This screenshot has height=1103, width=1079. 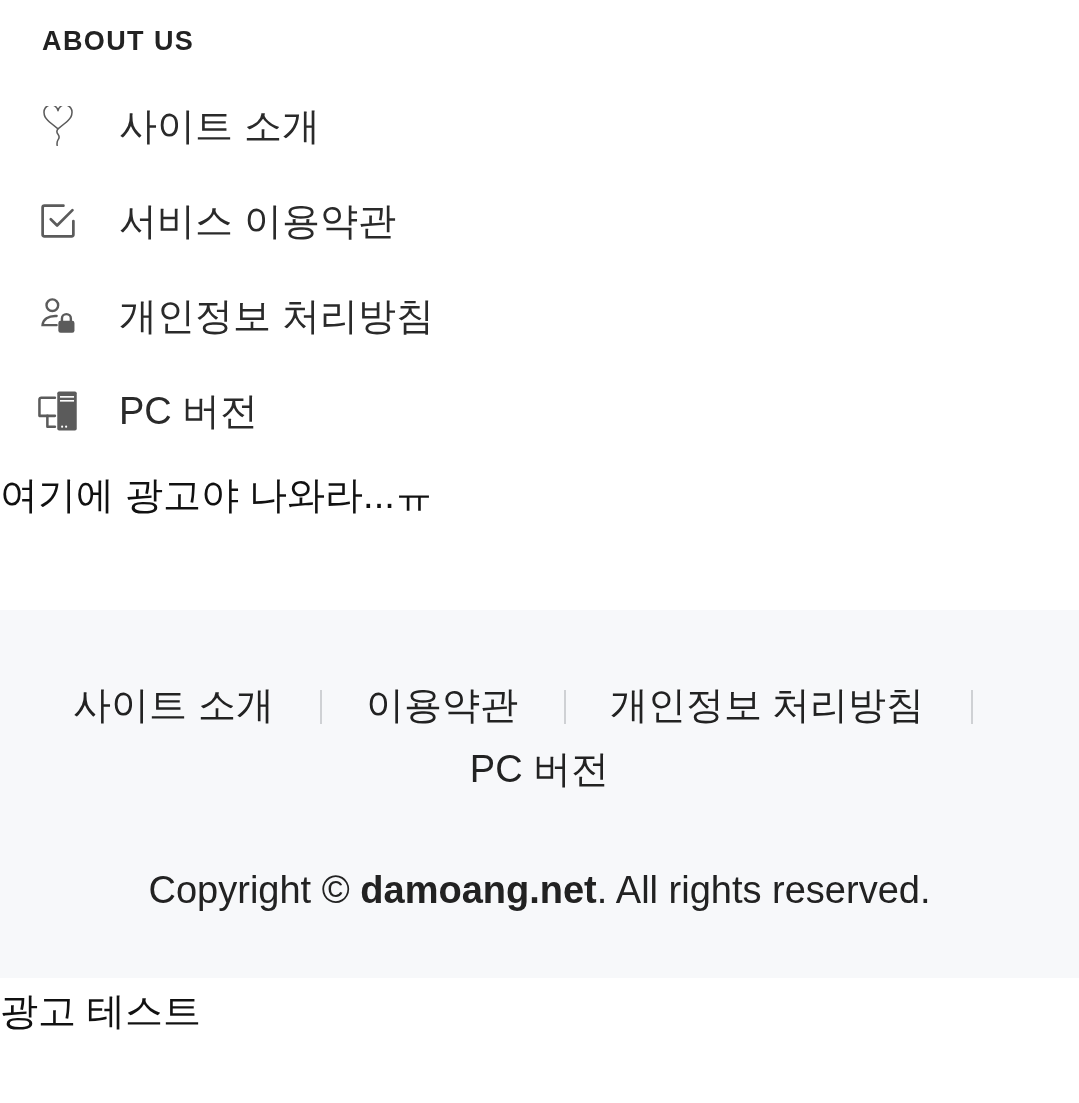 I want to click on ad-text: 광고 테스트, so click(x=100, y=1011).